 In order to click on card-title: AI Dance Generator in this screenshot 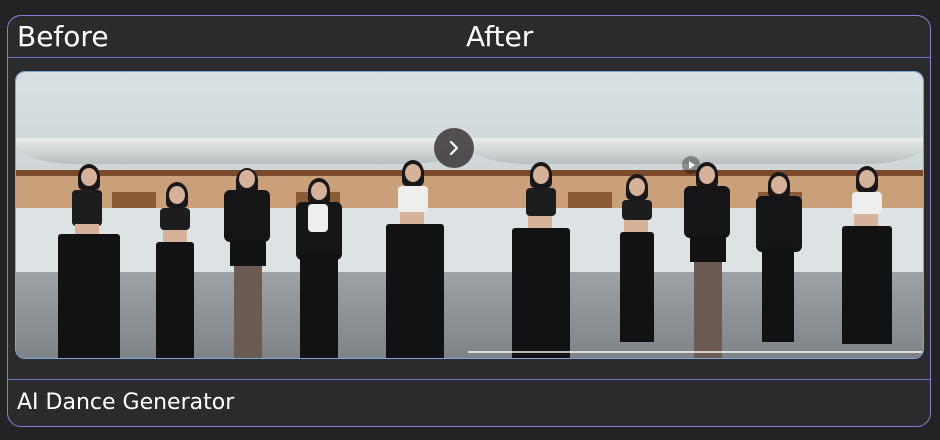, I will do `click(126, 402)`.